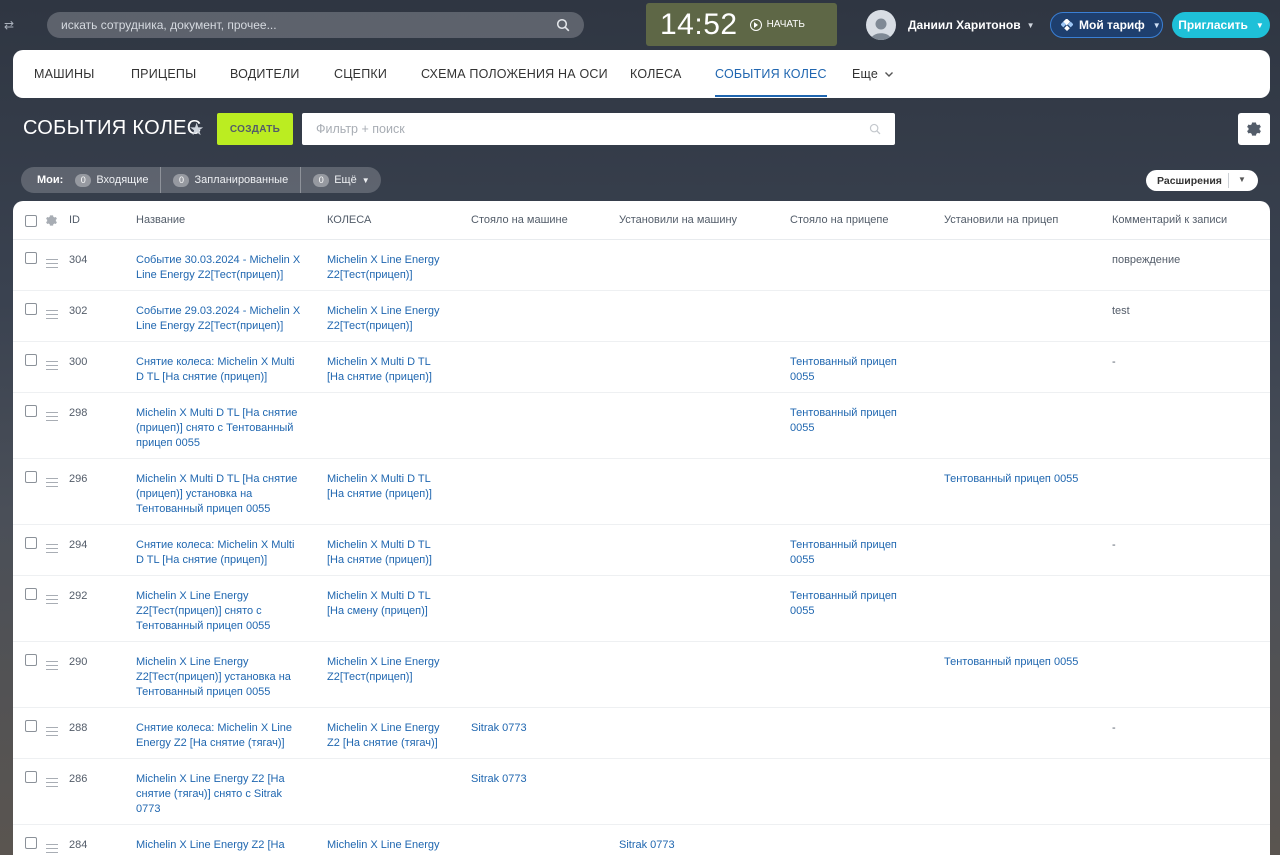  I want to click on counter-incoming: 0 Входящие, so click(111, 180).